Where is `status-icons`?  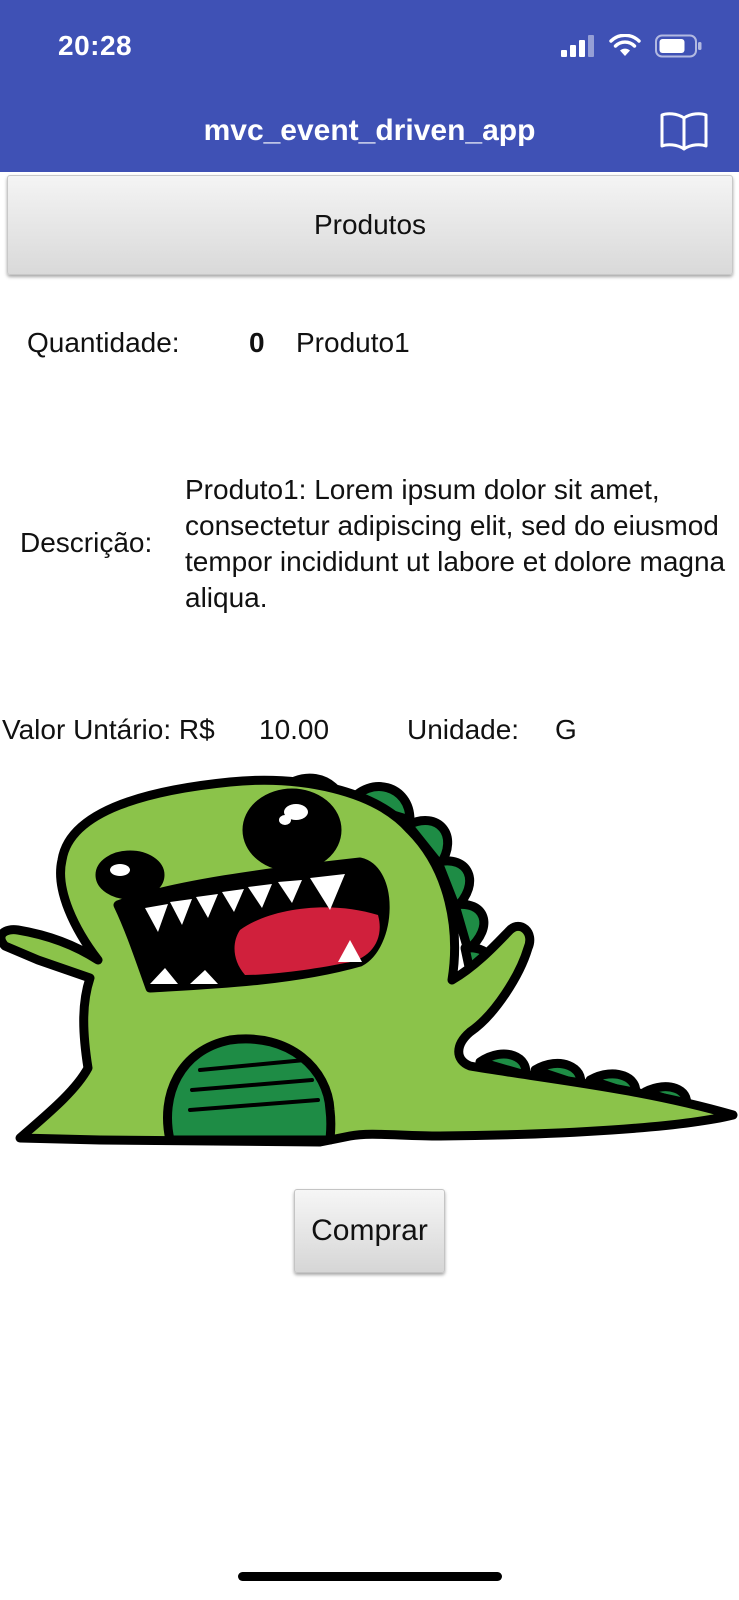 status-icons is located at coordinates (632, 46).